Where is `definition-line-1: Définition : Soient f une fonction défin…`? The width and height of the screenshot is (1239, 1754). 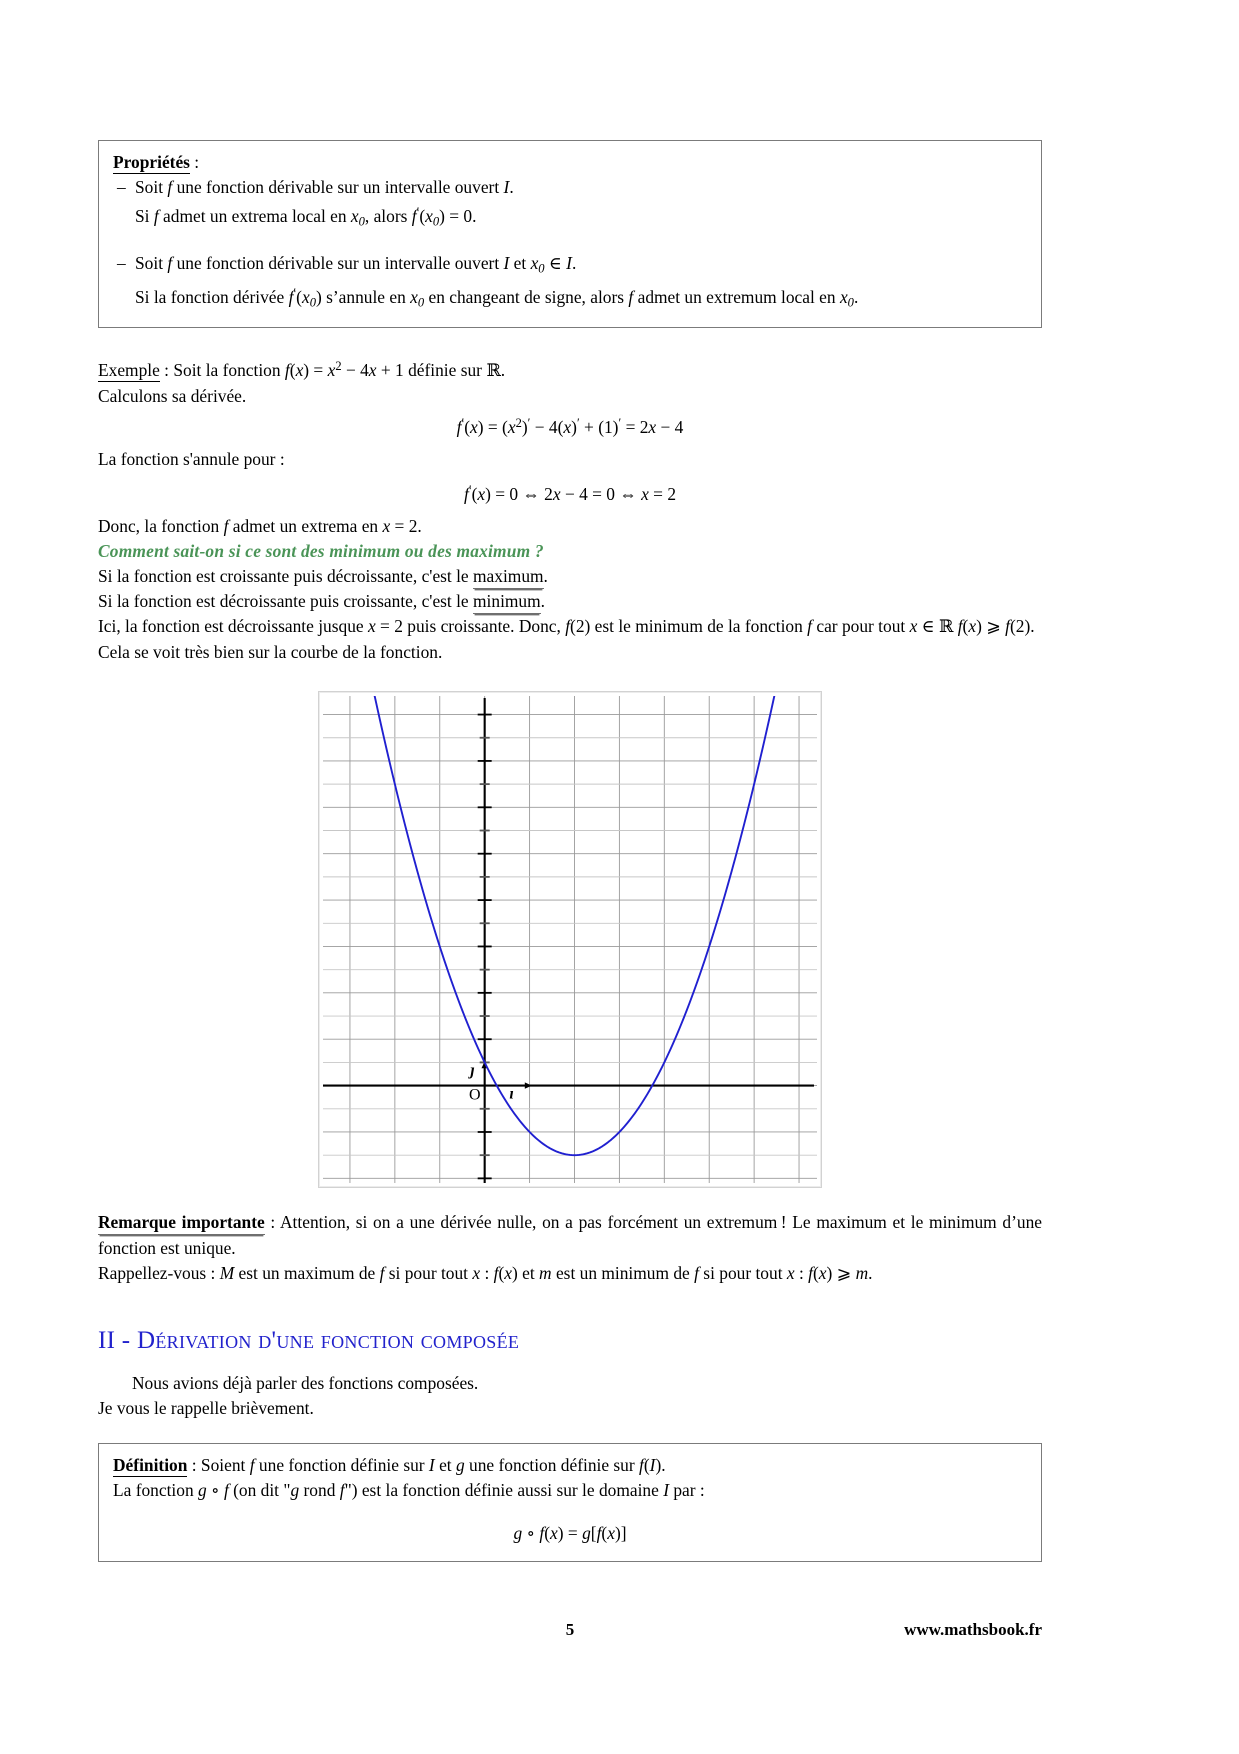
definition-line-1: Définition : Soient f une fonction défin… is located at coordinates (389, 1465).